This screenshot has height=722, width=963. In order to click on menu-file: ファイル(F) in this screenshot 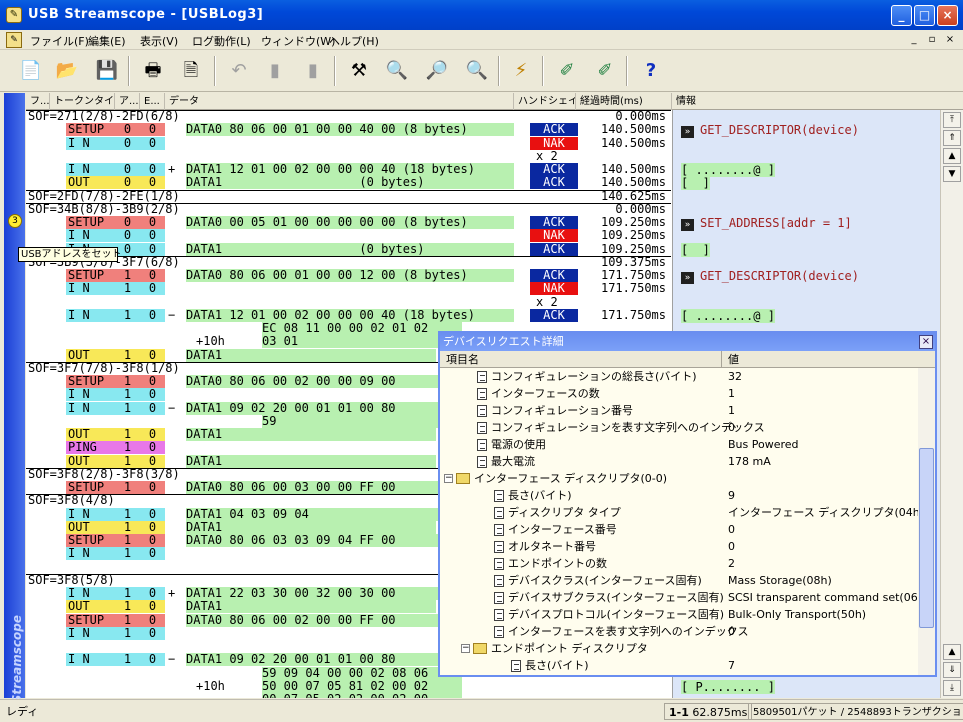, I will do `click(59, 41)`.